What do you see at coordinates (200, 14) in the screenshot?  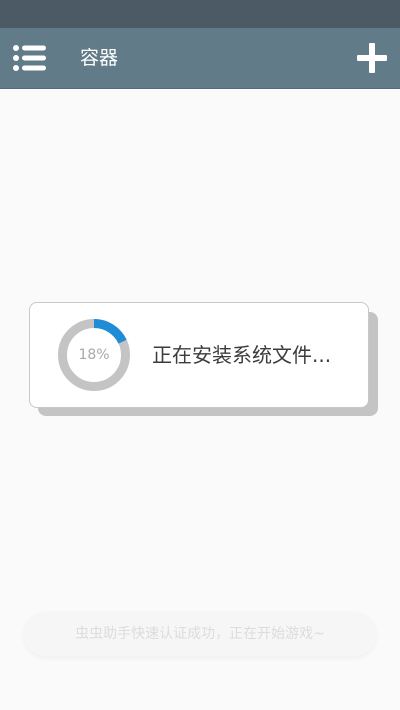 I see `status-bar` at bounding box center [200, 14].